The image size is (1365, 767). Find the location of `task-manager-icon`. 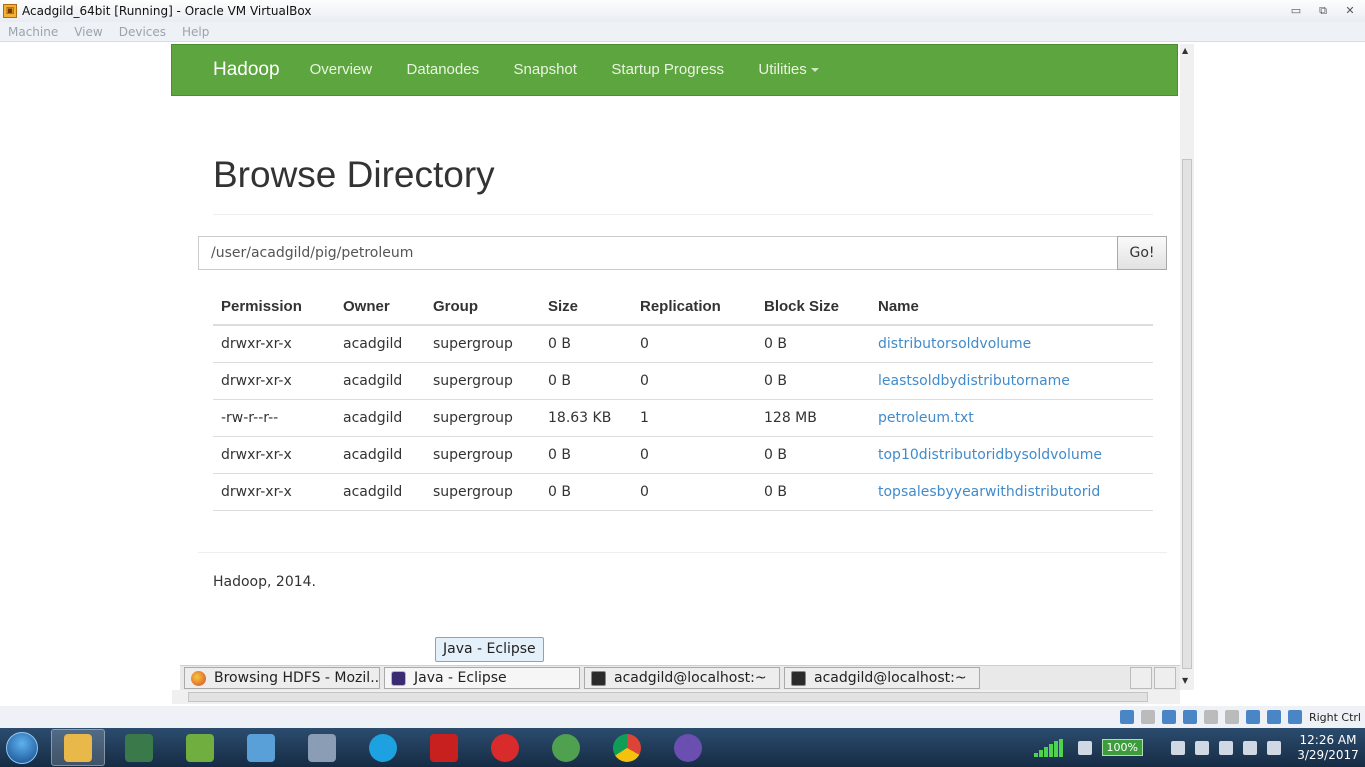

task-manager-icon is located at coordinates (139, 747).